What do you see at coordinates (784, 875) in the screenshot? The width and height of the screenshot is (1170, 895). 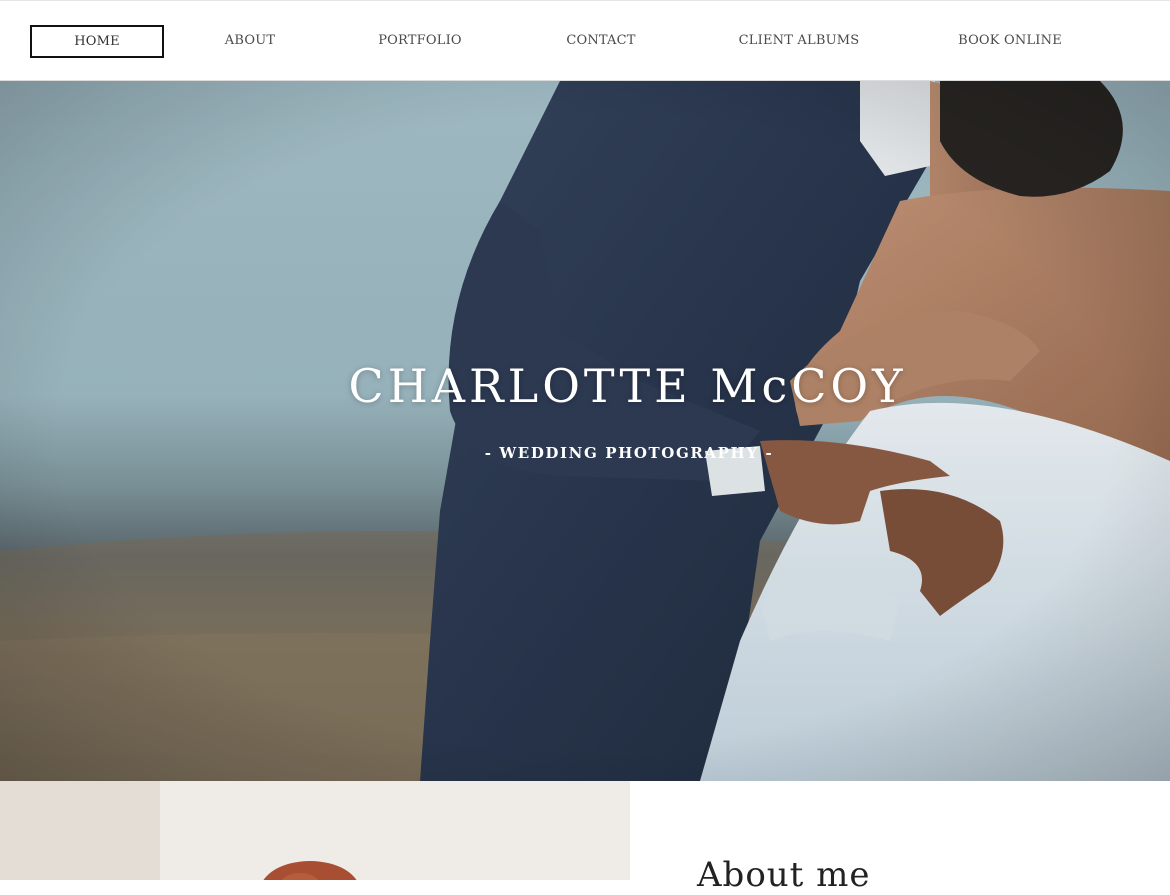 I see `about-heading: About me` at bounding box center [784, 875].